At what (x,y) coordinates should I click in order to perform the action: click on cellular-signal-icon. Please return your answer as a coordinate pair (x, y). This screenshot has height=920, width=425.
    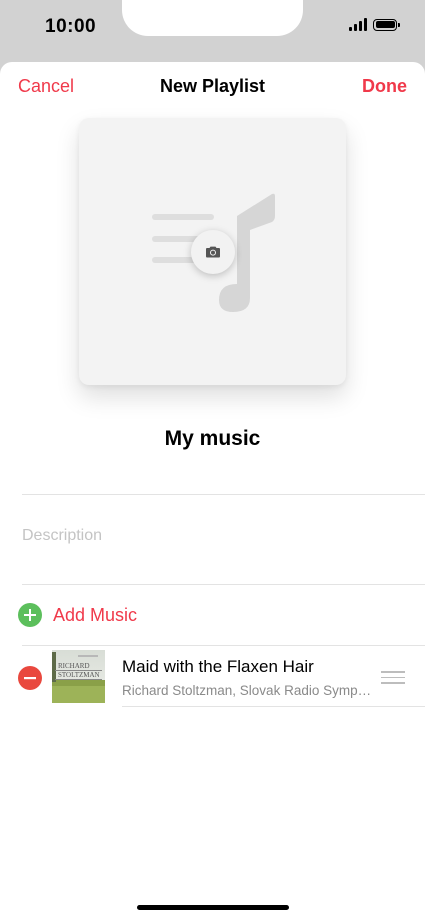
    Looking at the image, I should click on (358, 24).